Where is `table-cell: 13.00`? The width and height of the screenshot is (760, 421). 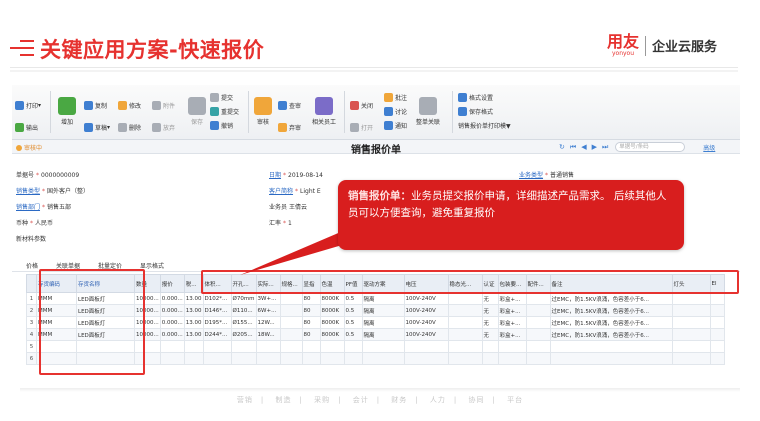
table-cell: 13.00 is located at coordinates (193, 298).